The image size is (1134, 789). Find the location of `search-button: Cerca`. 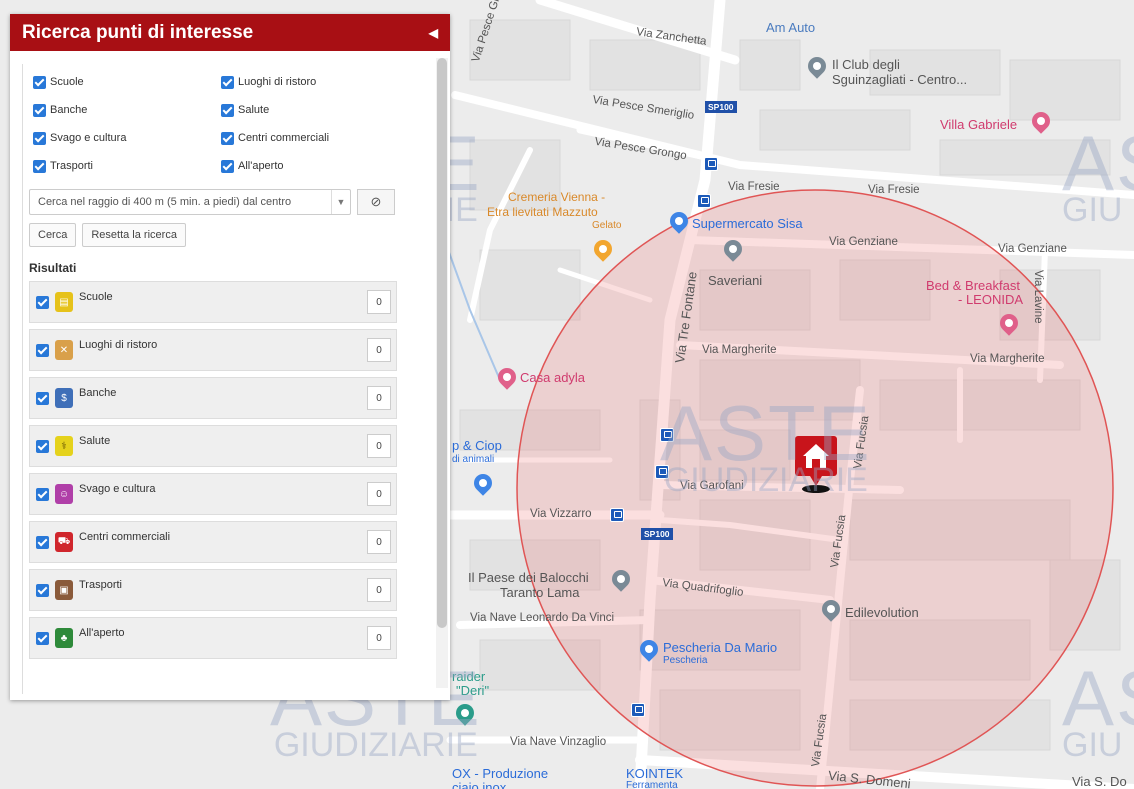

search-button: Cerca is located at coordinates (53, 235).